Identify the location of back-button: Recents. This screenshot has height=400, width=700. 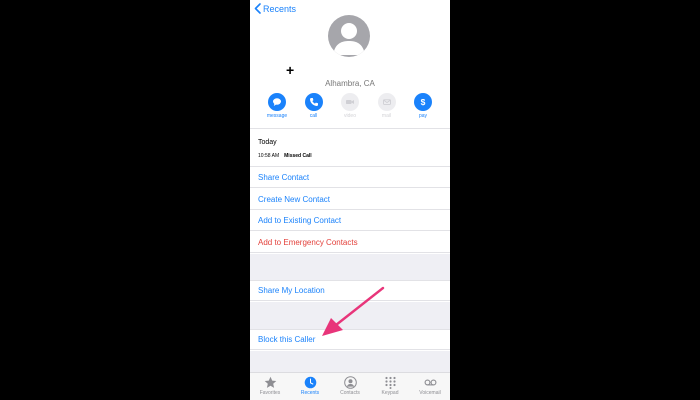
(275, 8).